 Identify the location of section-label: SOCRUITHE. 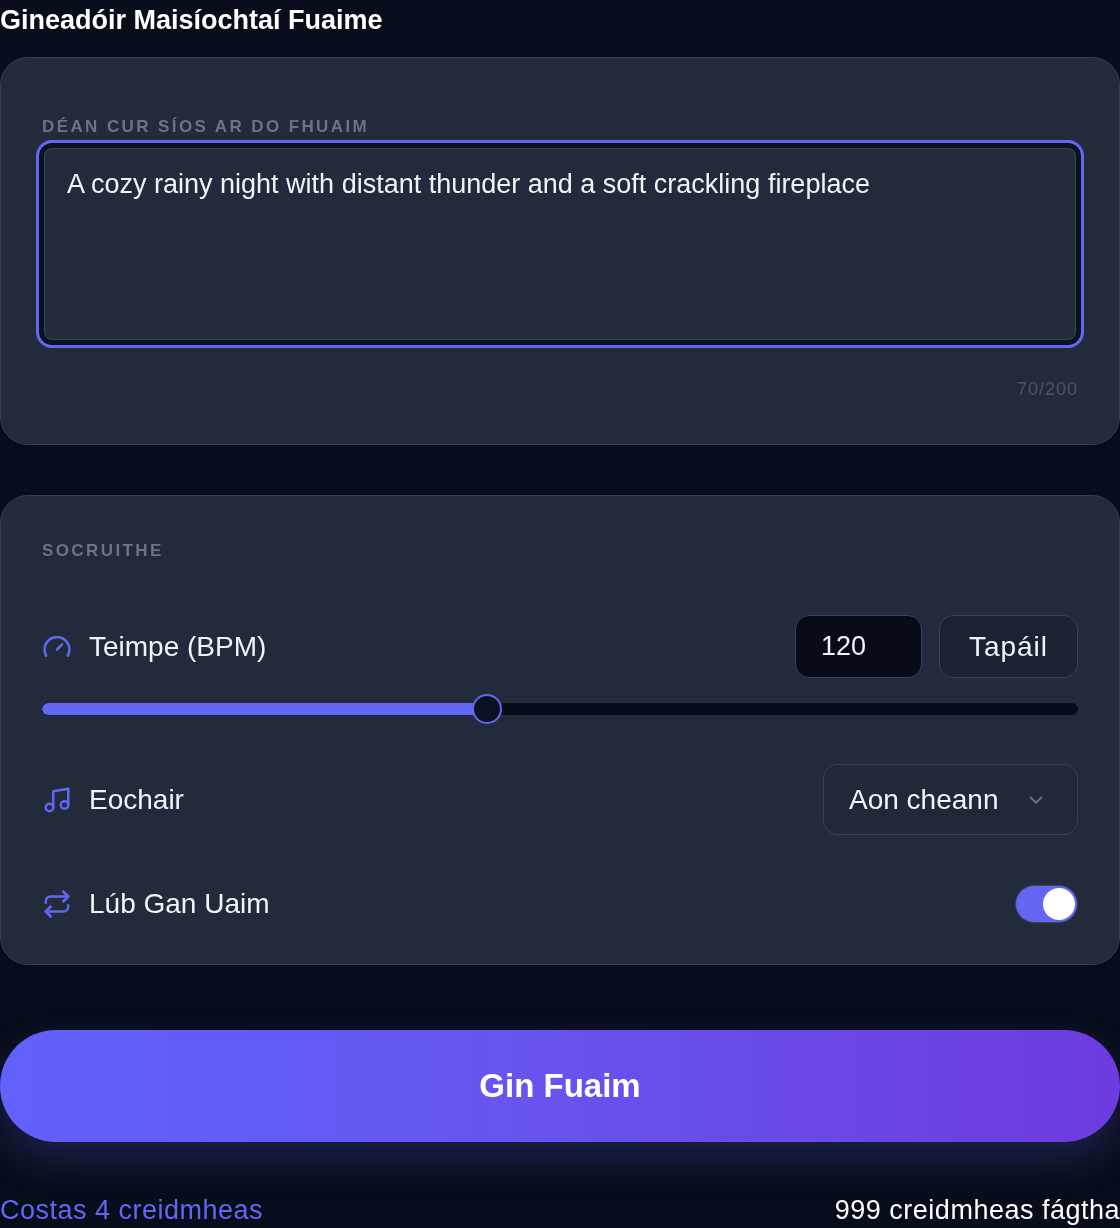
(103, 551).